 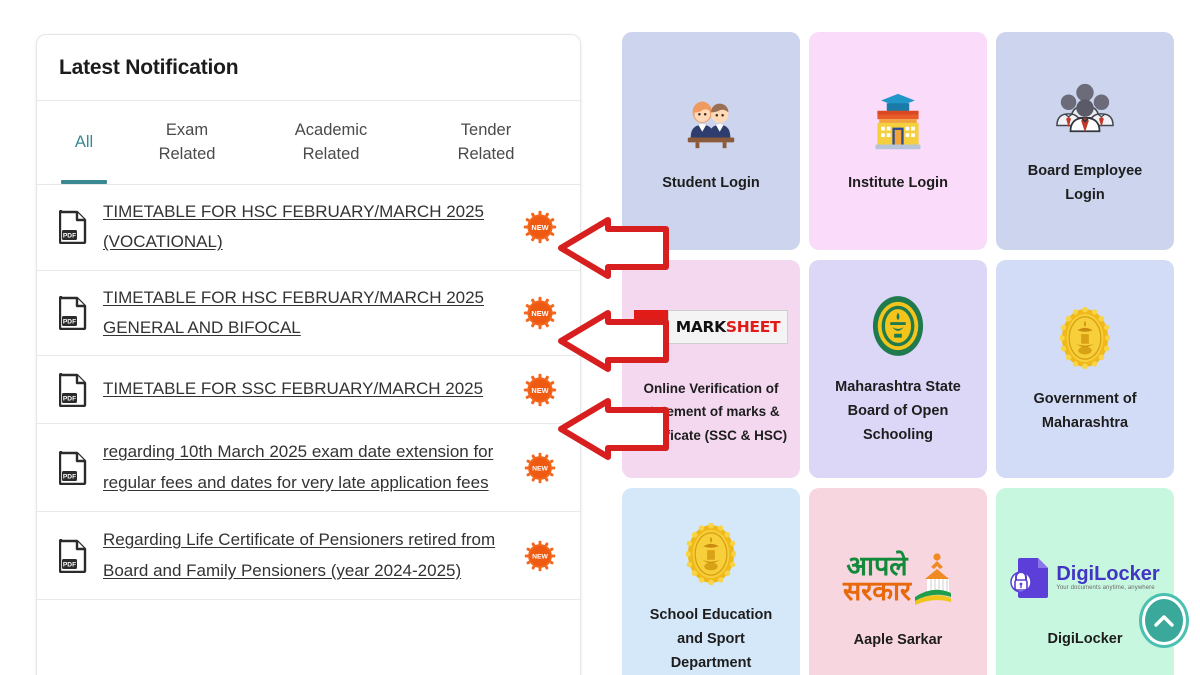 I want to click on notification-link: TIMETABLE FOR SSC FEBRUARY/MARCH 2025, so click(x=305, y=389).